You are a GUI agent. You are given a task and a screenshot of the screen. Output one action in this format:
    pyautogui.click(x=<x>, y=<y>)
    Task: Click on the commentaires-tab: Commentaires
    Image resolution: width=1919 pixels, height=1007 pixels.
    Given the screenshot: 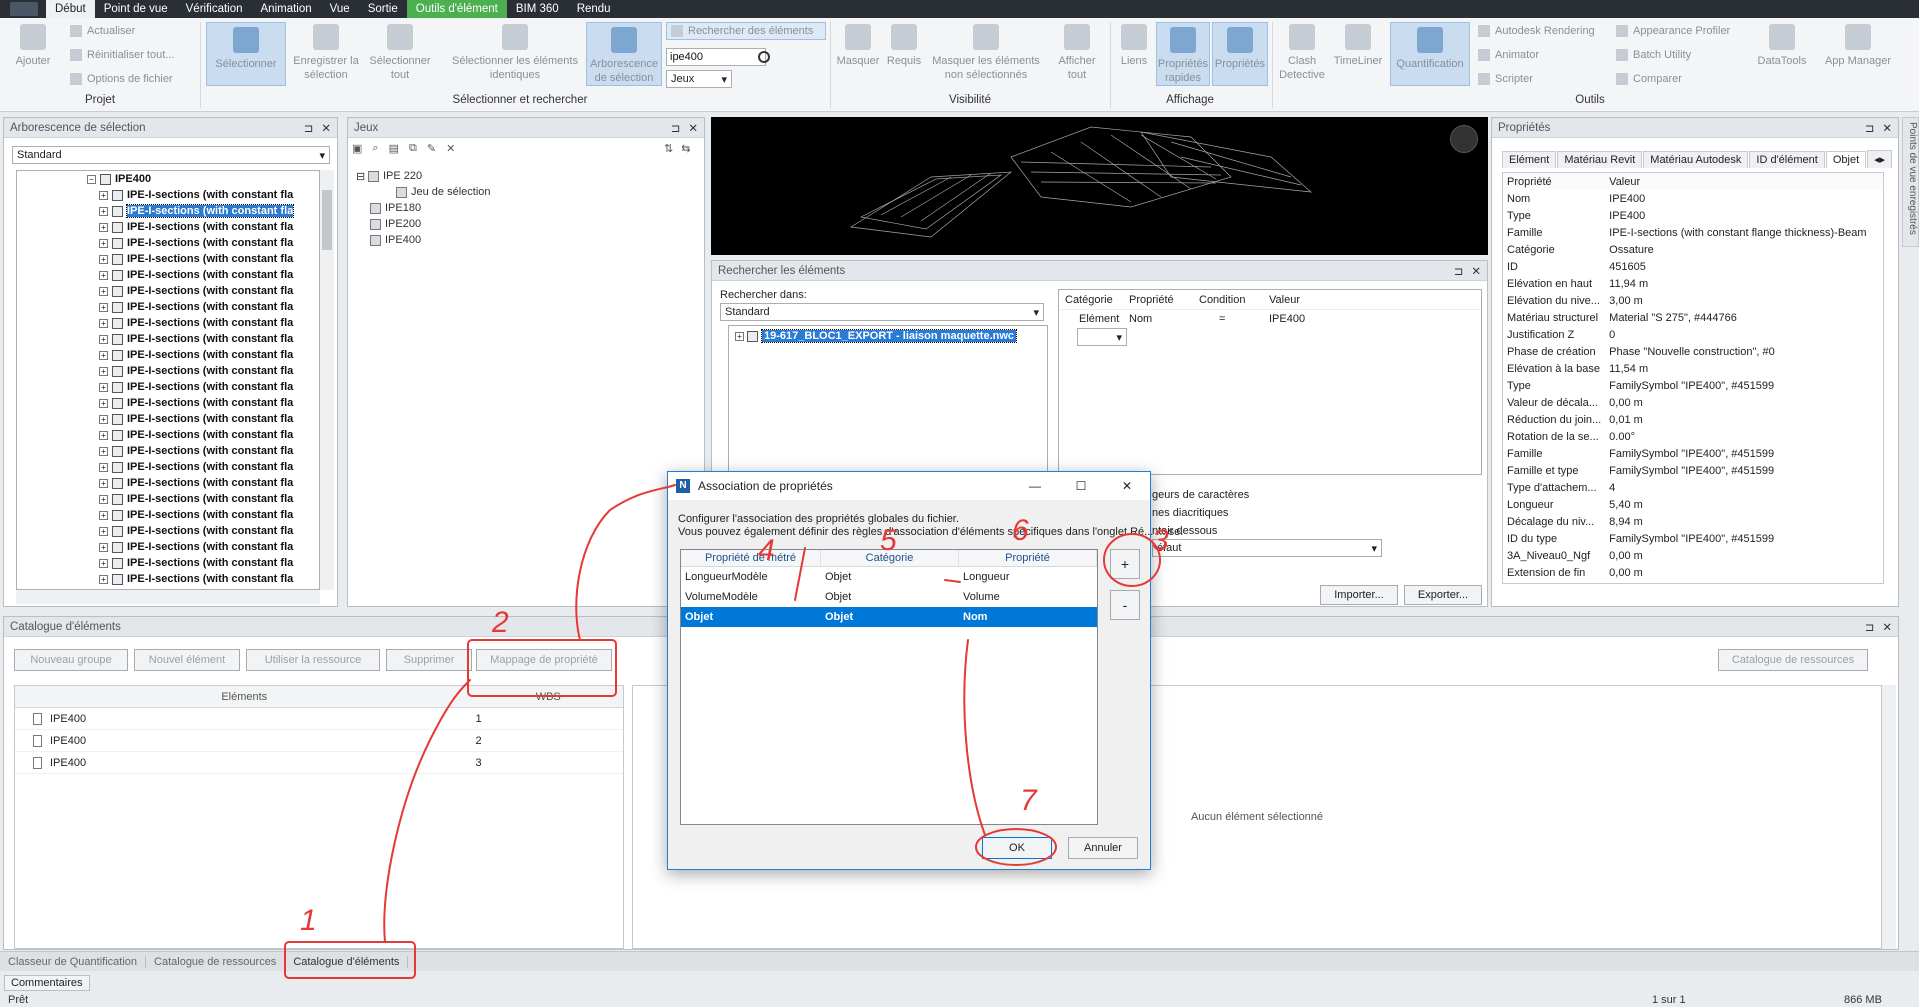 What is the action you would take?
    pyautogui.click(x=47, y=983)
    